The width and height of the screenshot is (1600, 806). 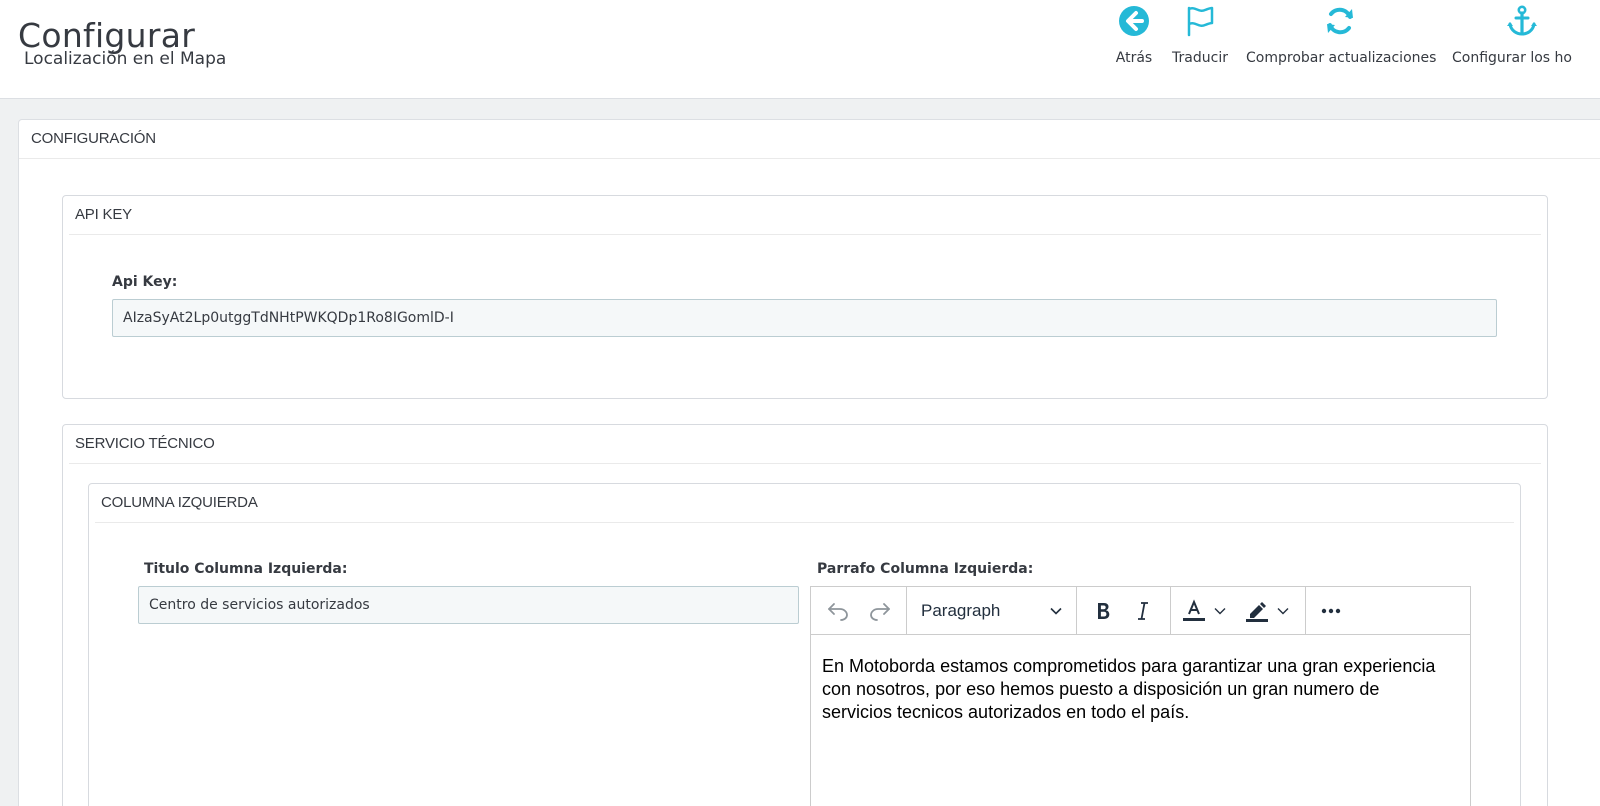 I want to click on api-key-panel-title: API KEY, so click(x=805, y=215).